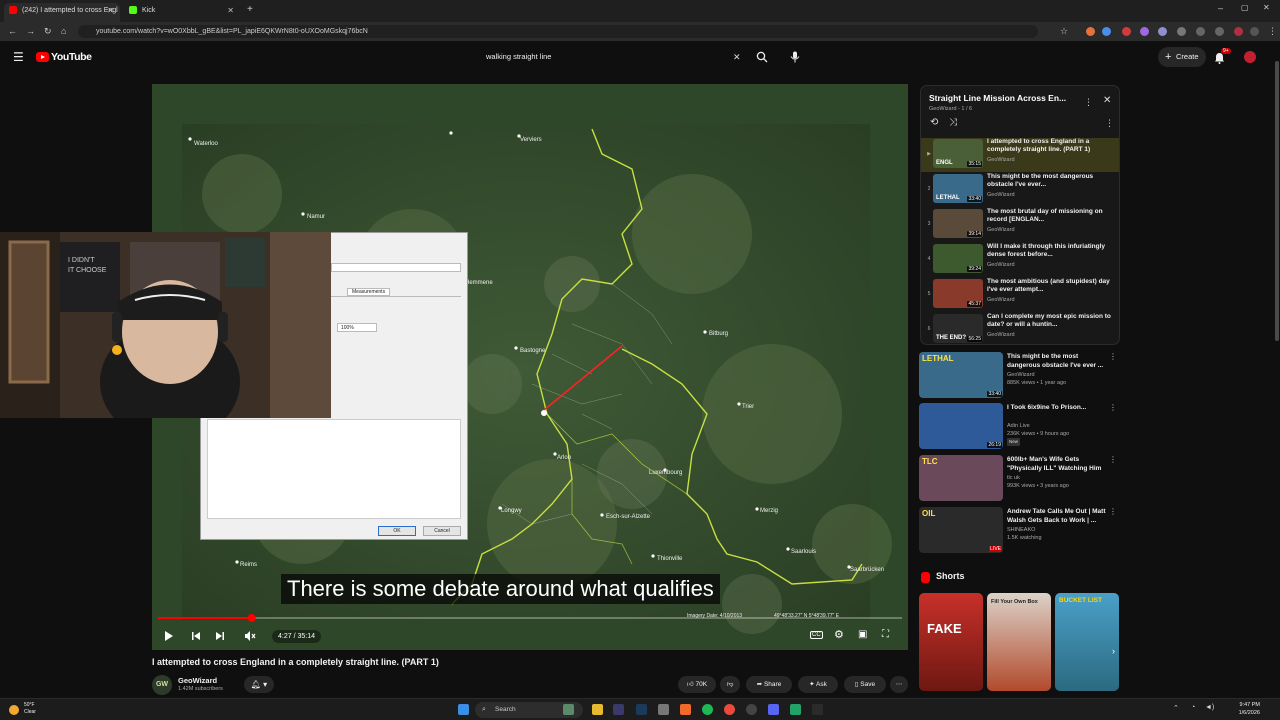  Describe the element at coordinates (1113, 651) in the screenshot. I see `shorts-next-icon: ›` at that location.